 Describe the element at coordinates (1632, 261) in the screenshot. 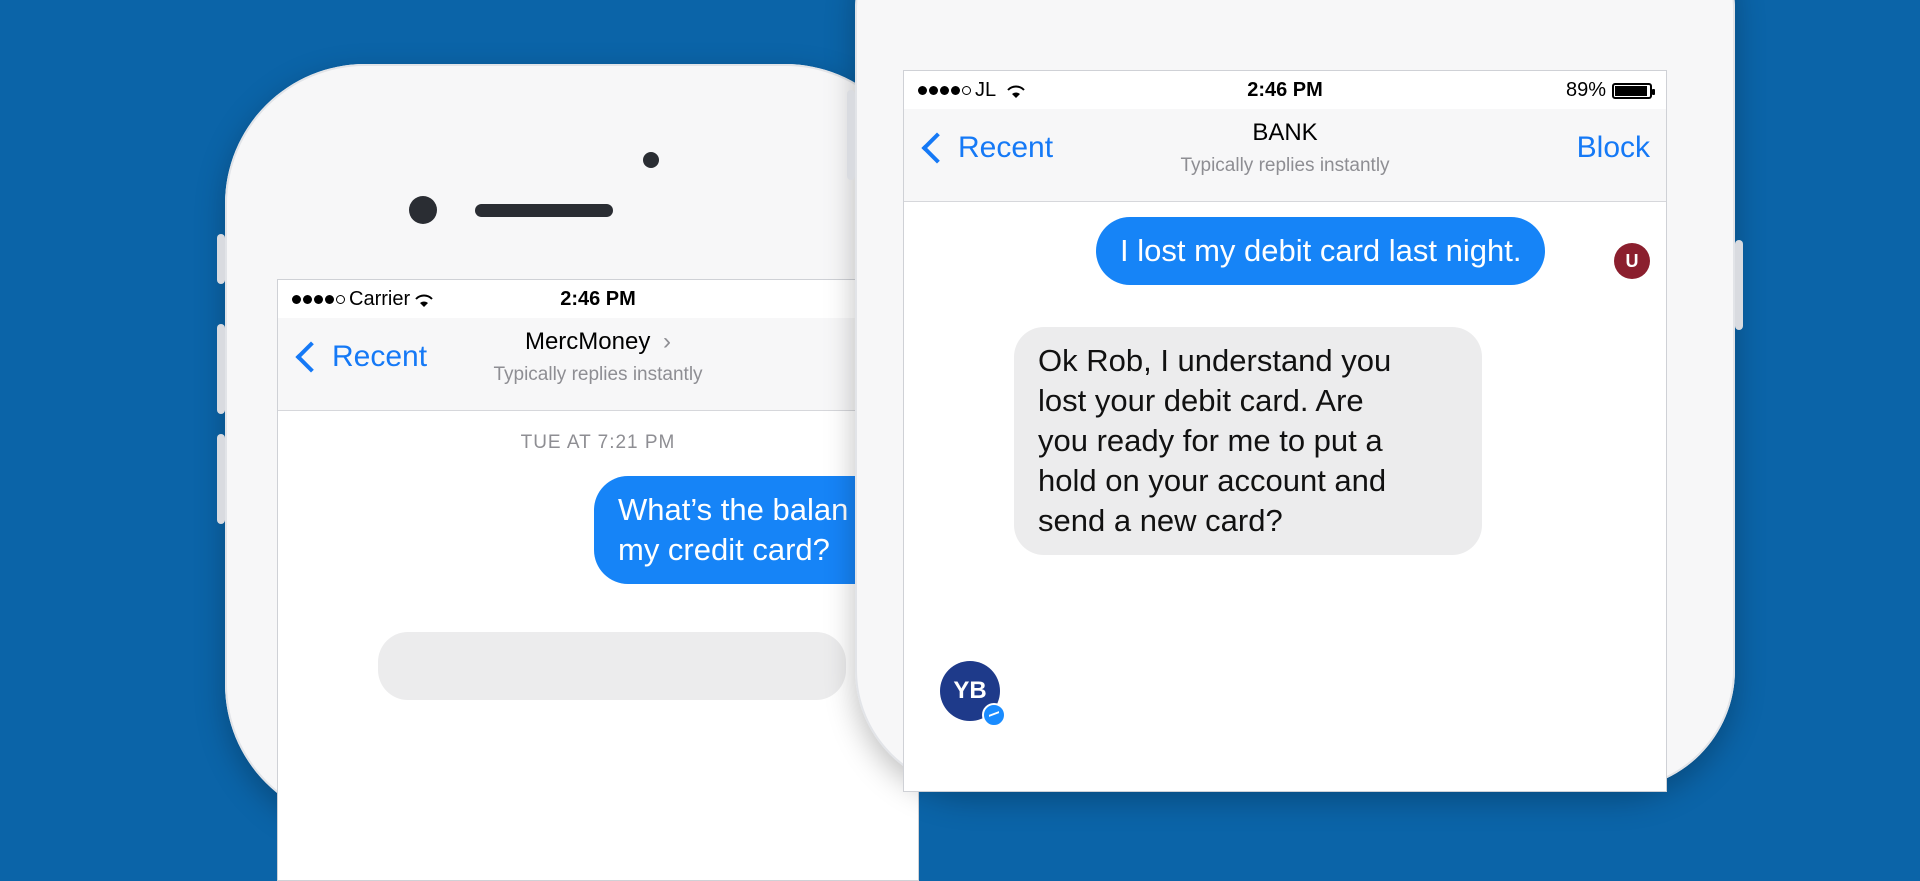

I see `user-avatar: U` at that location.